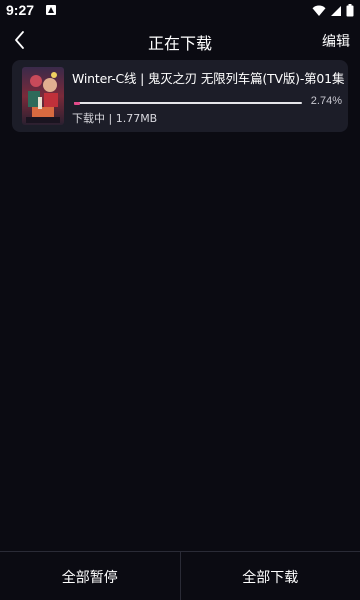  I want to click on download-title: Winter-C线 | 鬼灭之刃 无限列车篇(TV版)-第01集, so click(208, 78).